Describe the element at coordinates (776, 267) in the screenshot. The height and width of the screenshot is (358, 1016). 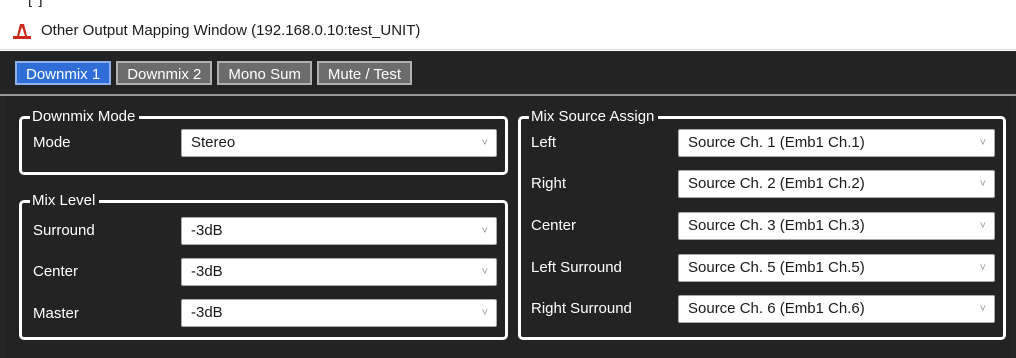
I see `left-surround-source-value: Source Ch. 5 (Emb1 Ch.5)` at that location.